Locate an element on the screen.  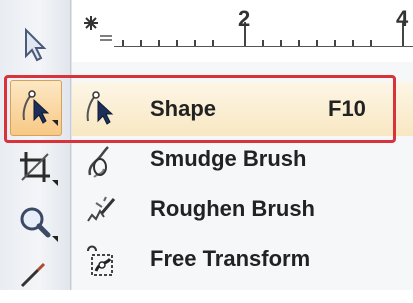
crop-tool-button is located at coordinates (36, 167).